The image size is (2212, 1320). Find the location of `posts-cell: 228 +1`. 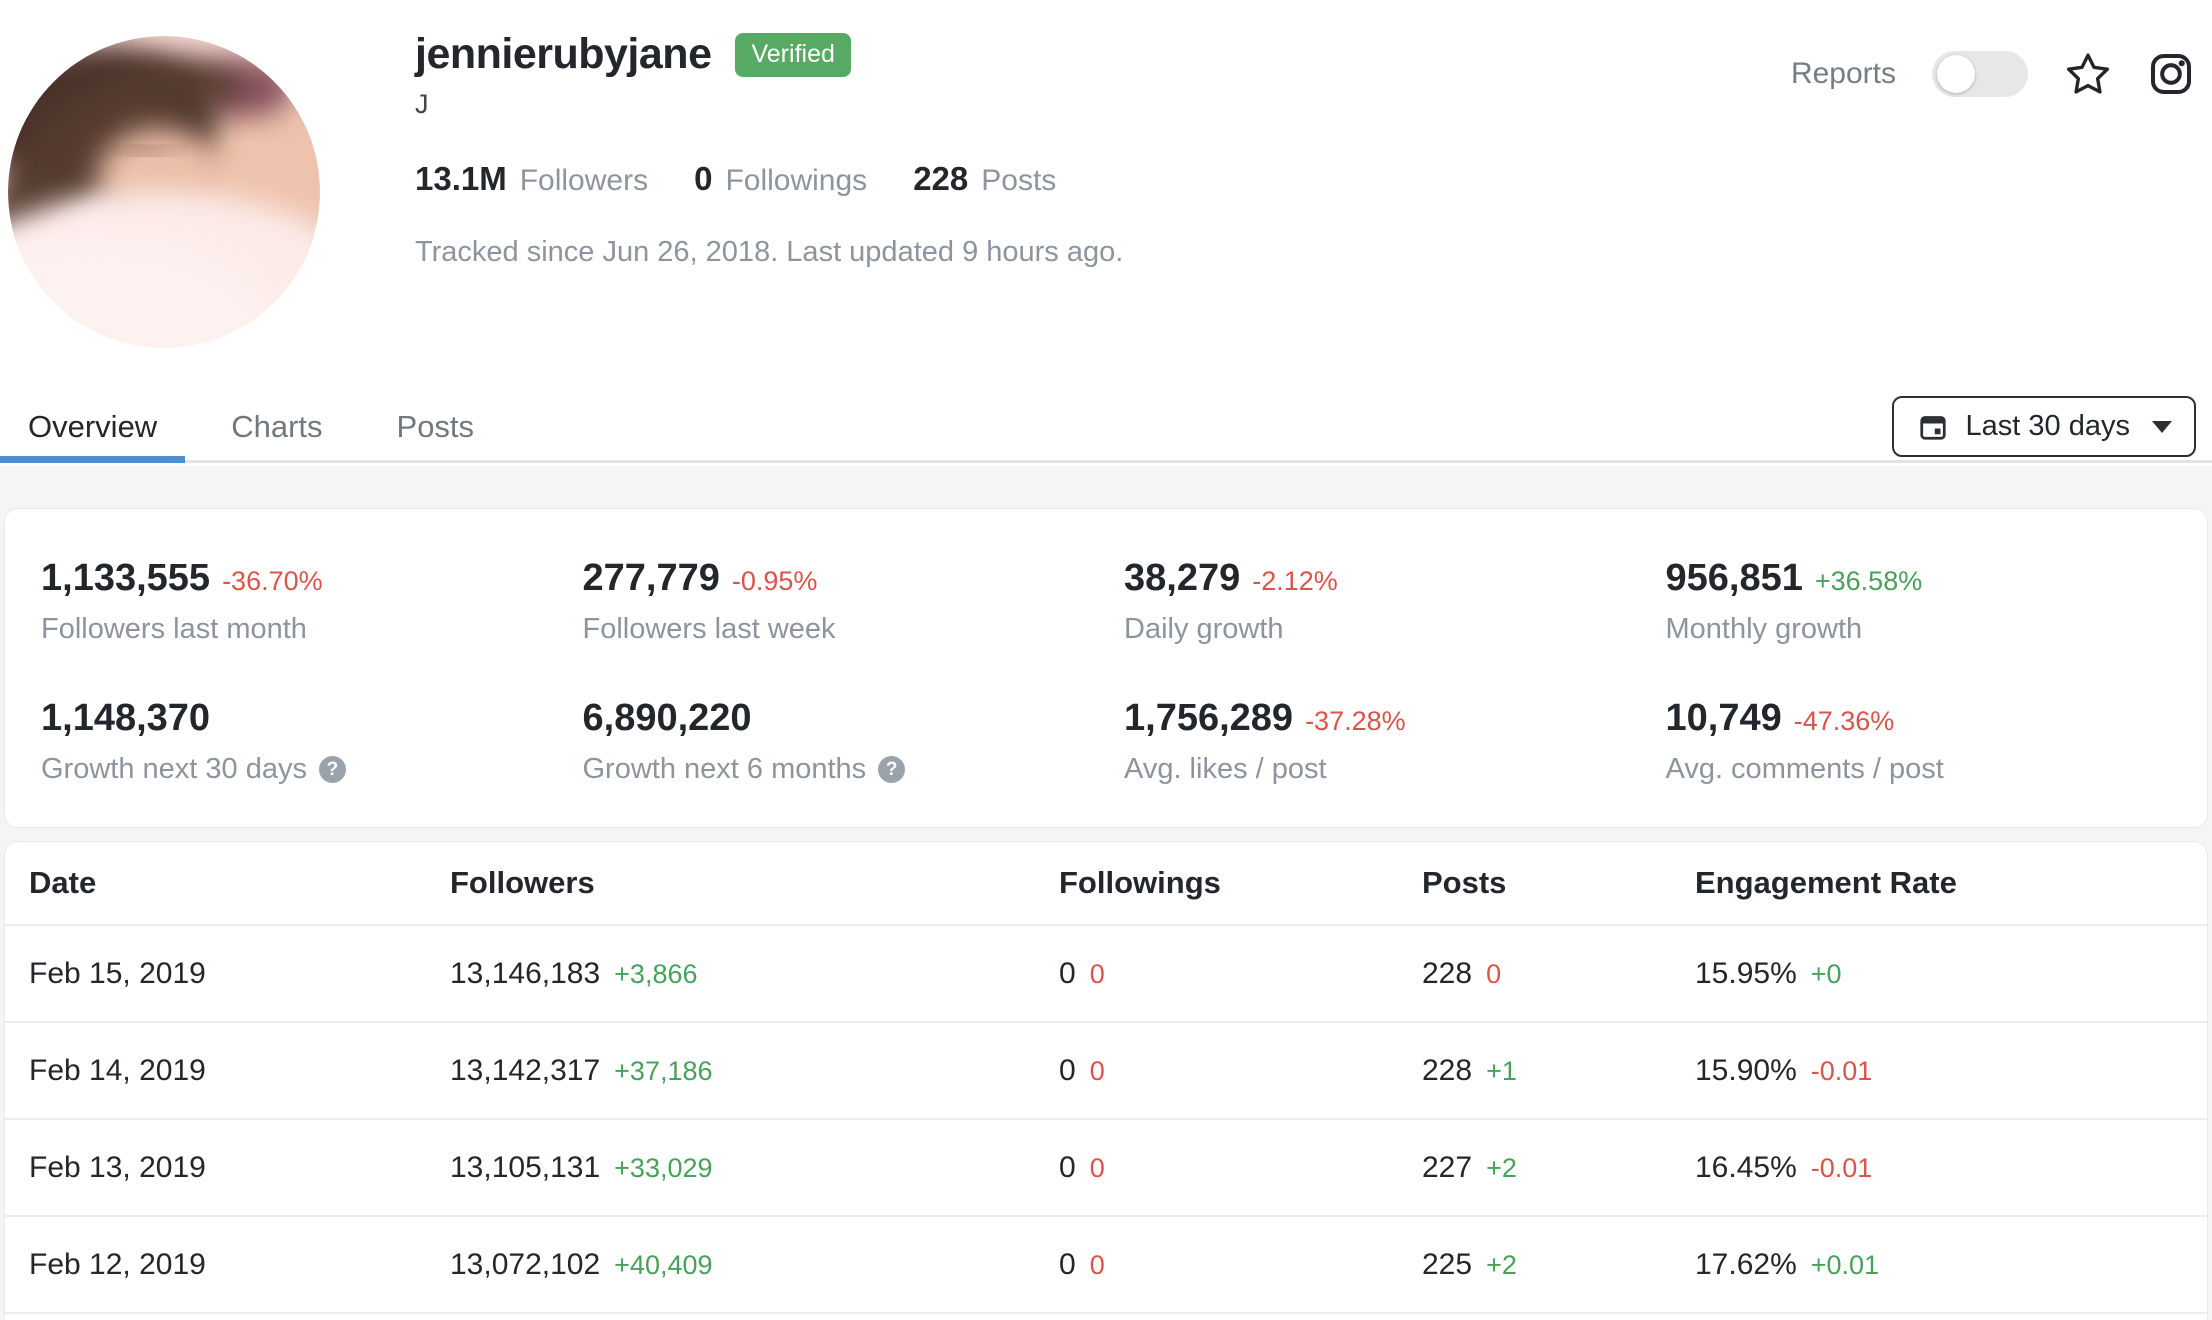

posts-cell: 228 +1 is located at coordinates (1558, 1071).